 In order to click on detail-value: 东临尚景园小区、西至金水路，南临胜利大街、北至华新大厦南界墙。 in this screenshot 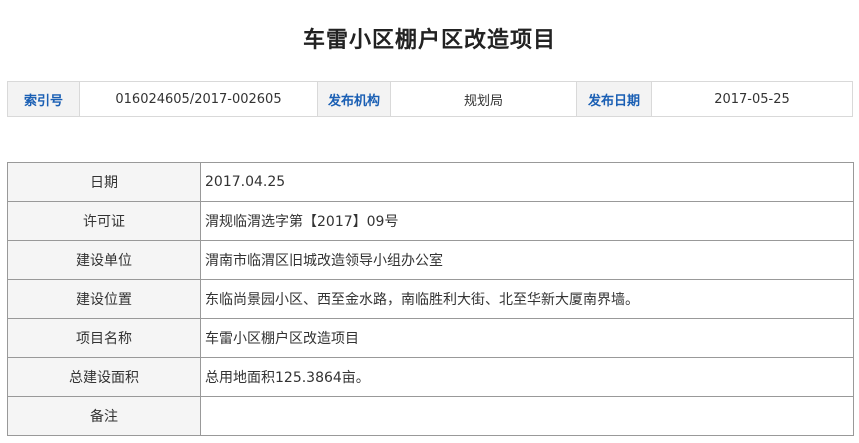, I will do `click(527, 299)`.